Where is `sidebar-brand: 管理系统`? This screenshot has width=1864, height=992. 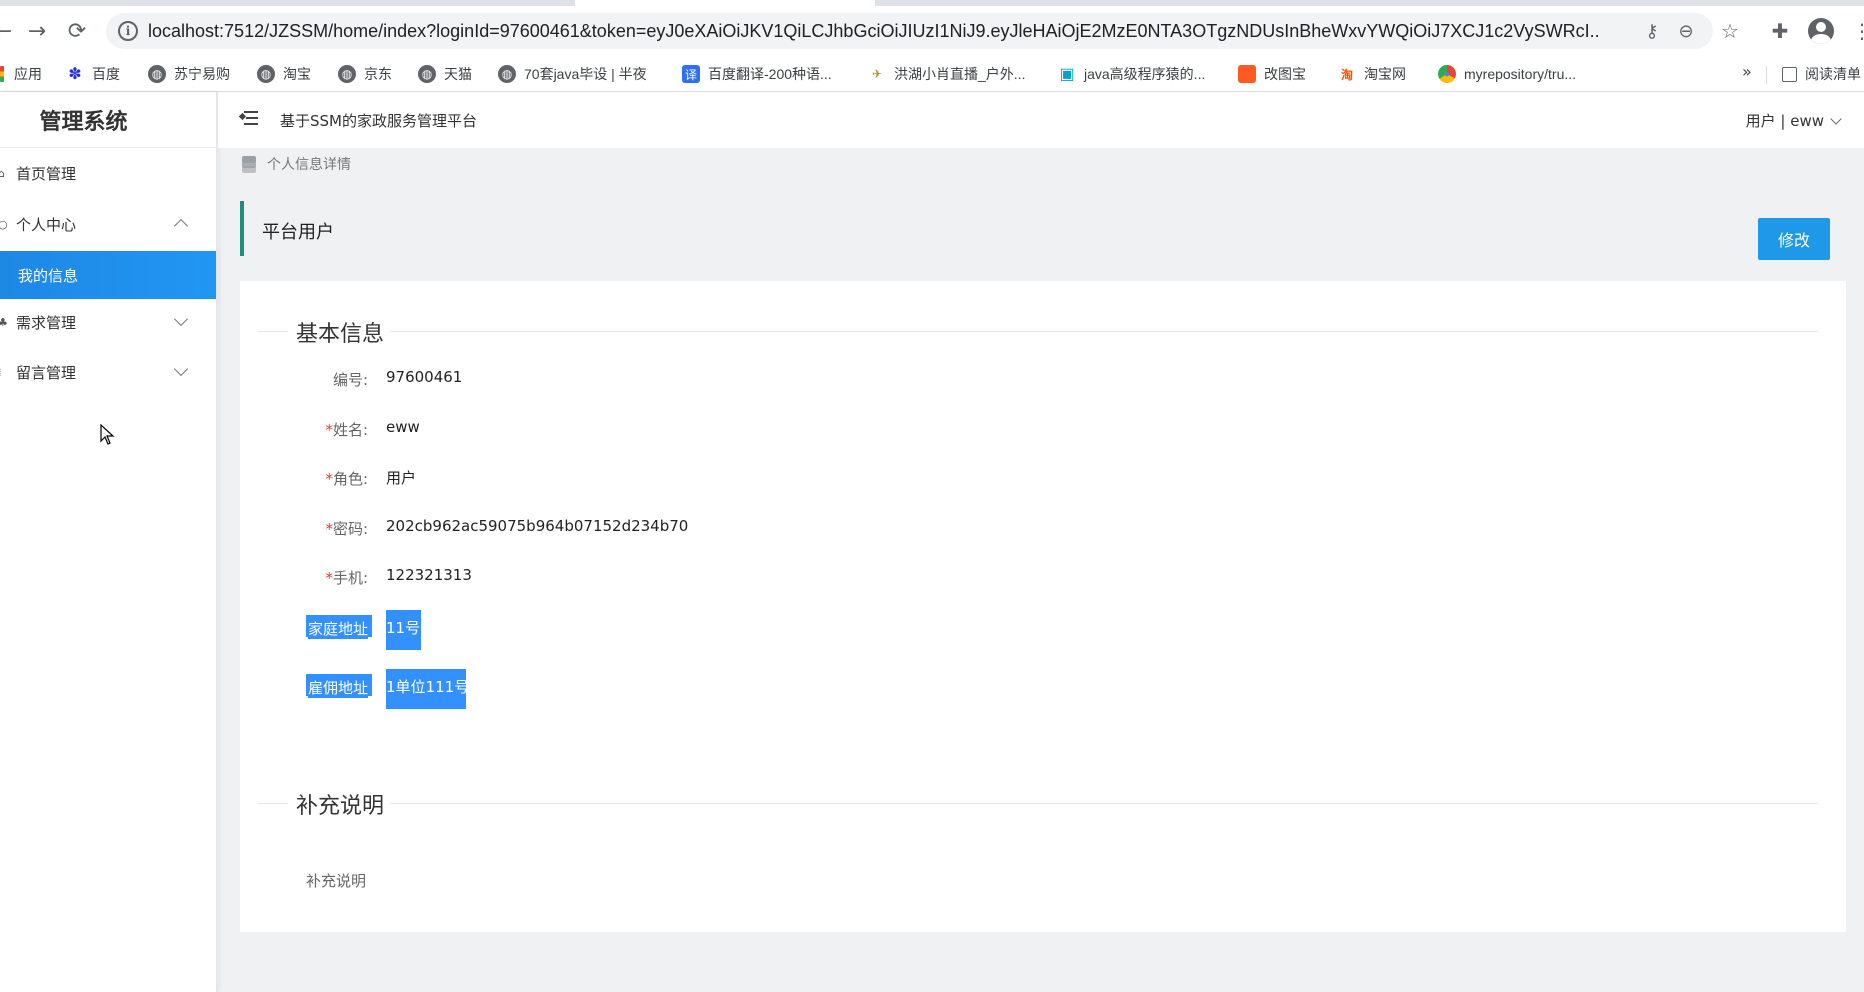 sidebar-brand: 管理系统 is located at coordinates (108, 120).